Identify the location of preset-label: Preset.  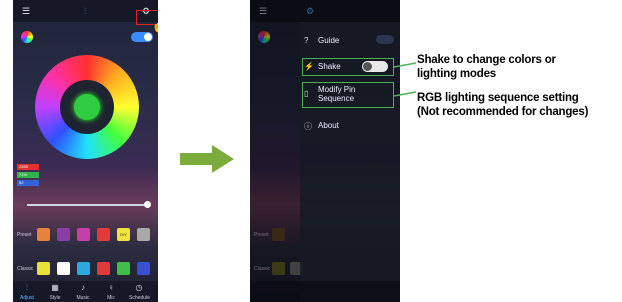
(24, 235).